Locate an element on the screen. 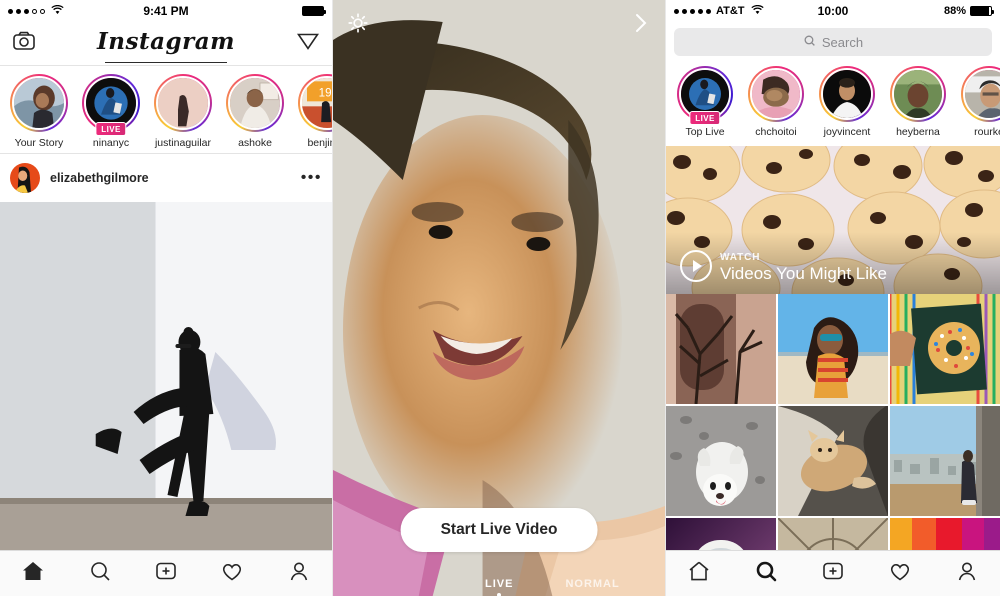 The image size is (1000, 596). story-item: LIVE ninanyc is located at coordinates (111, 111).